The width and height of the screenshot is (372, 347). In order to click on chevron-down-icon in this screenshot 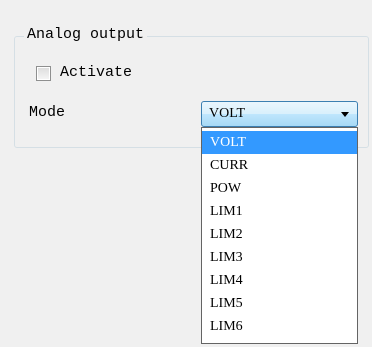, I will do `click(345, 114)`.